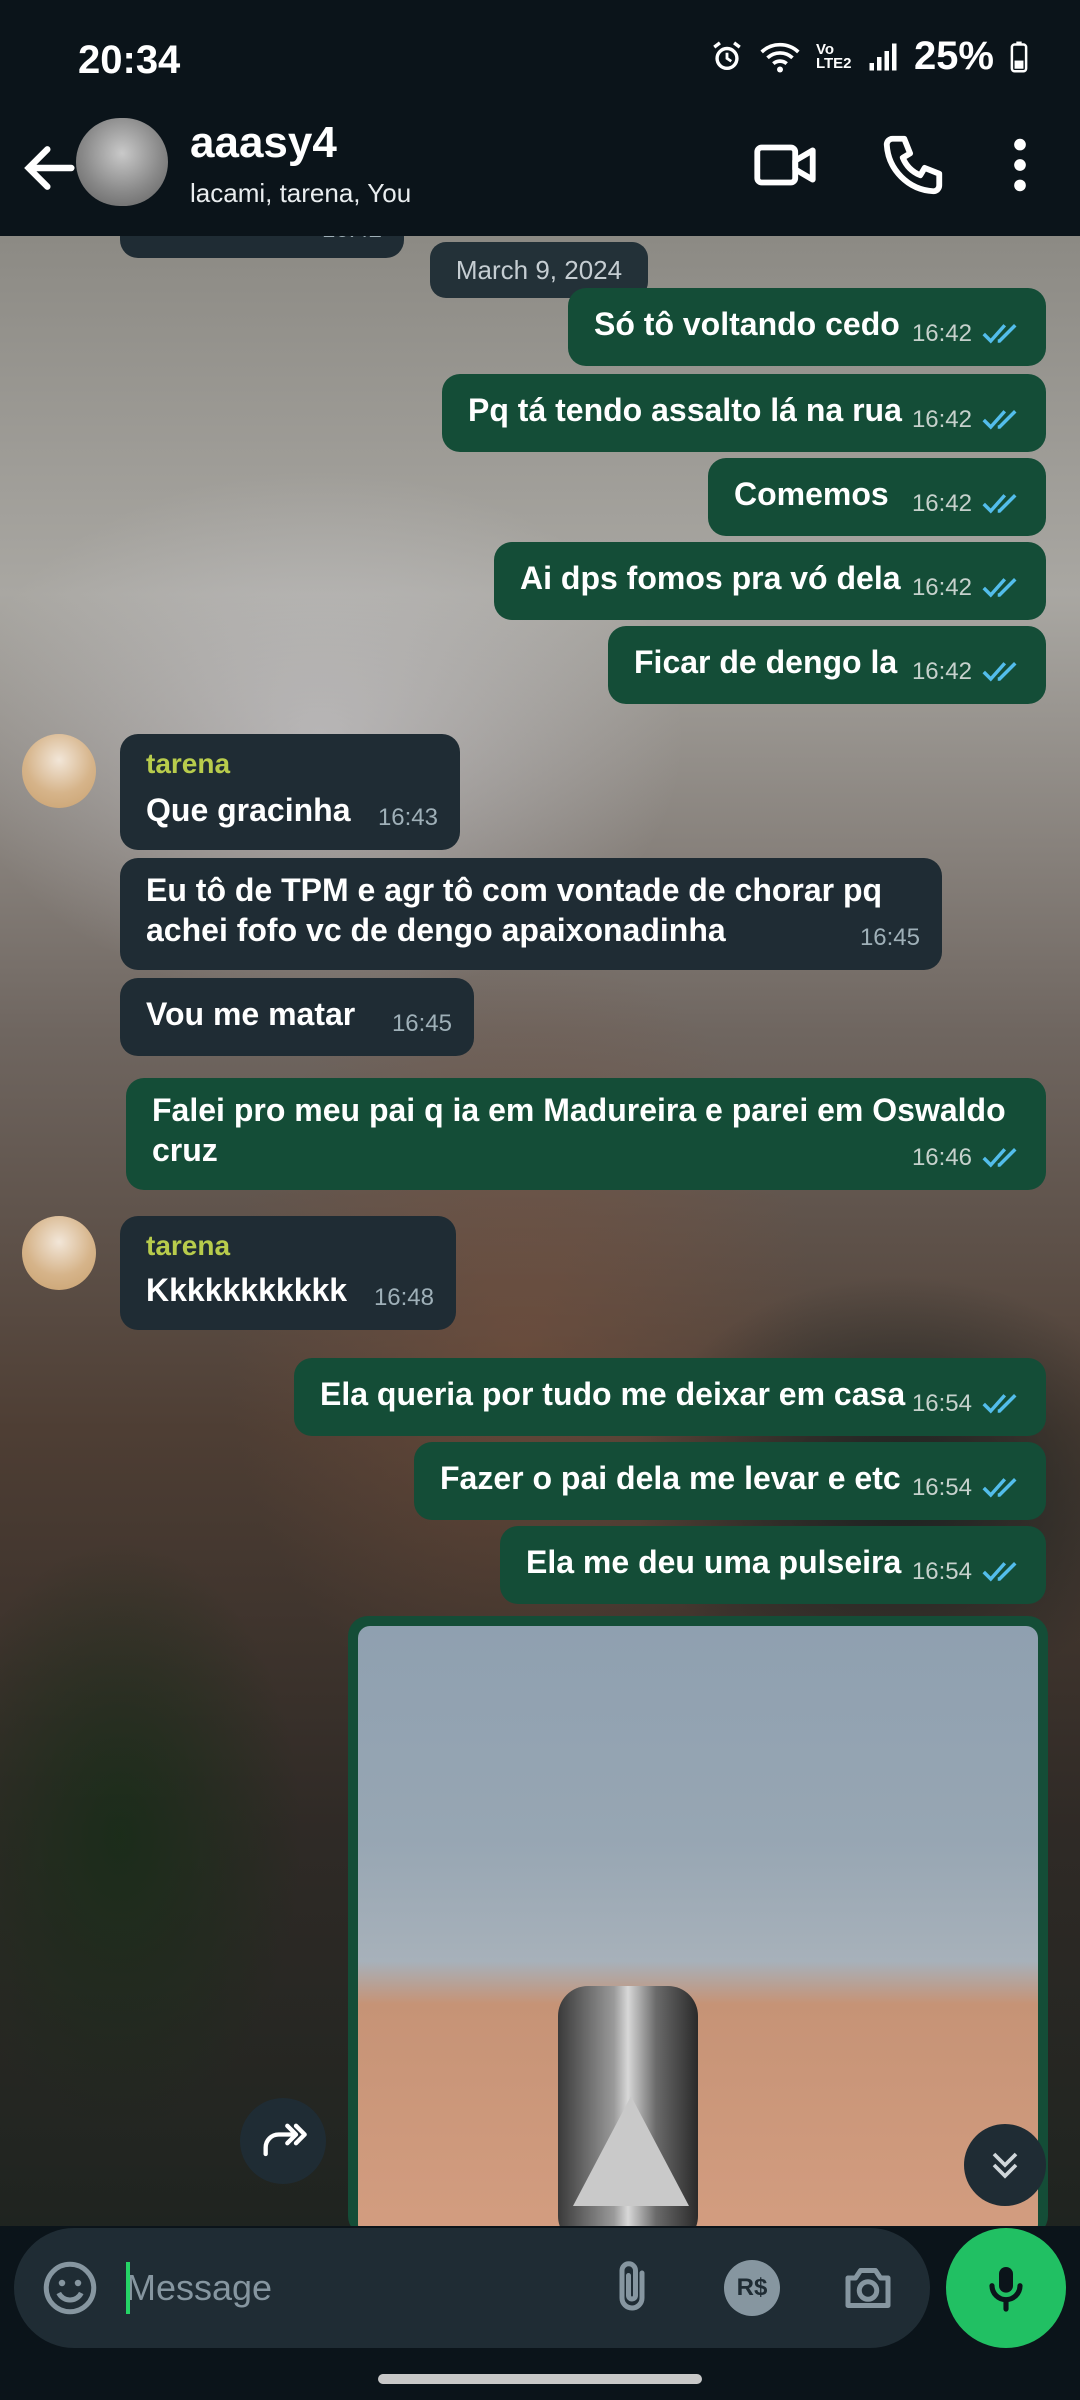  What do you see at coordinates (70, 2288) in the screenshot?
I see `emoji-icon` at bounding box center [70, 2288].